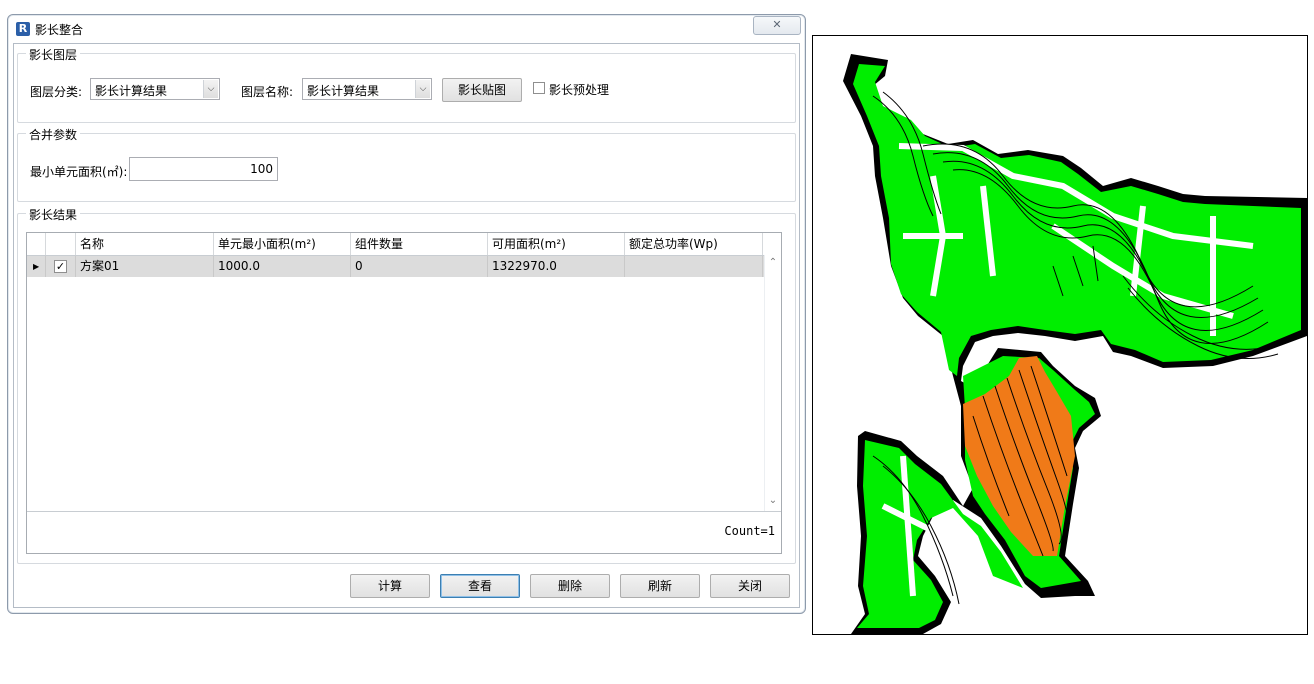  What do you see at coordinates (61, 244) in the screenshot?
I see `checkbox-header` at bounding box center [61, 244].